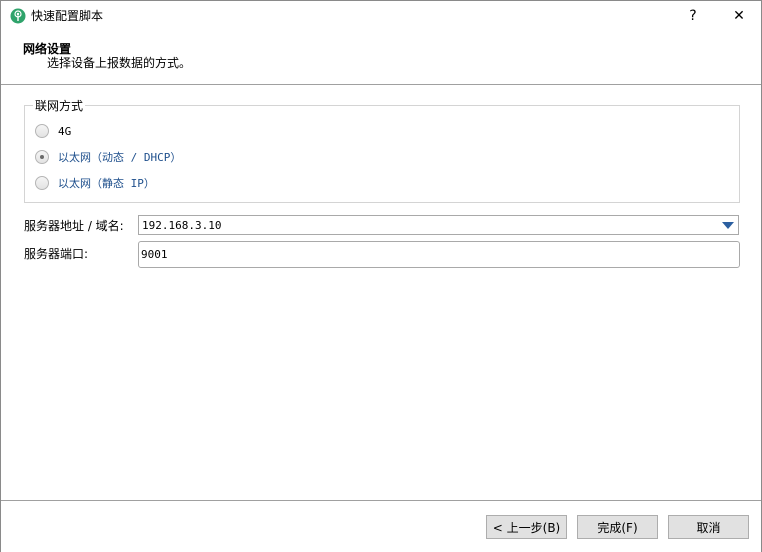 This screenshot has width=762, height=552. What do you see at coordinates (617, 527) in the screenshot?
I see `finish-button: 完成(F)` at bounding box center [617, 527].